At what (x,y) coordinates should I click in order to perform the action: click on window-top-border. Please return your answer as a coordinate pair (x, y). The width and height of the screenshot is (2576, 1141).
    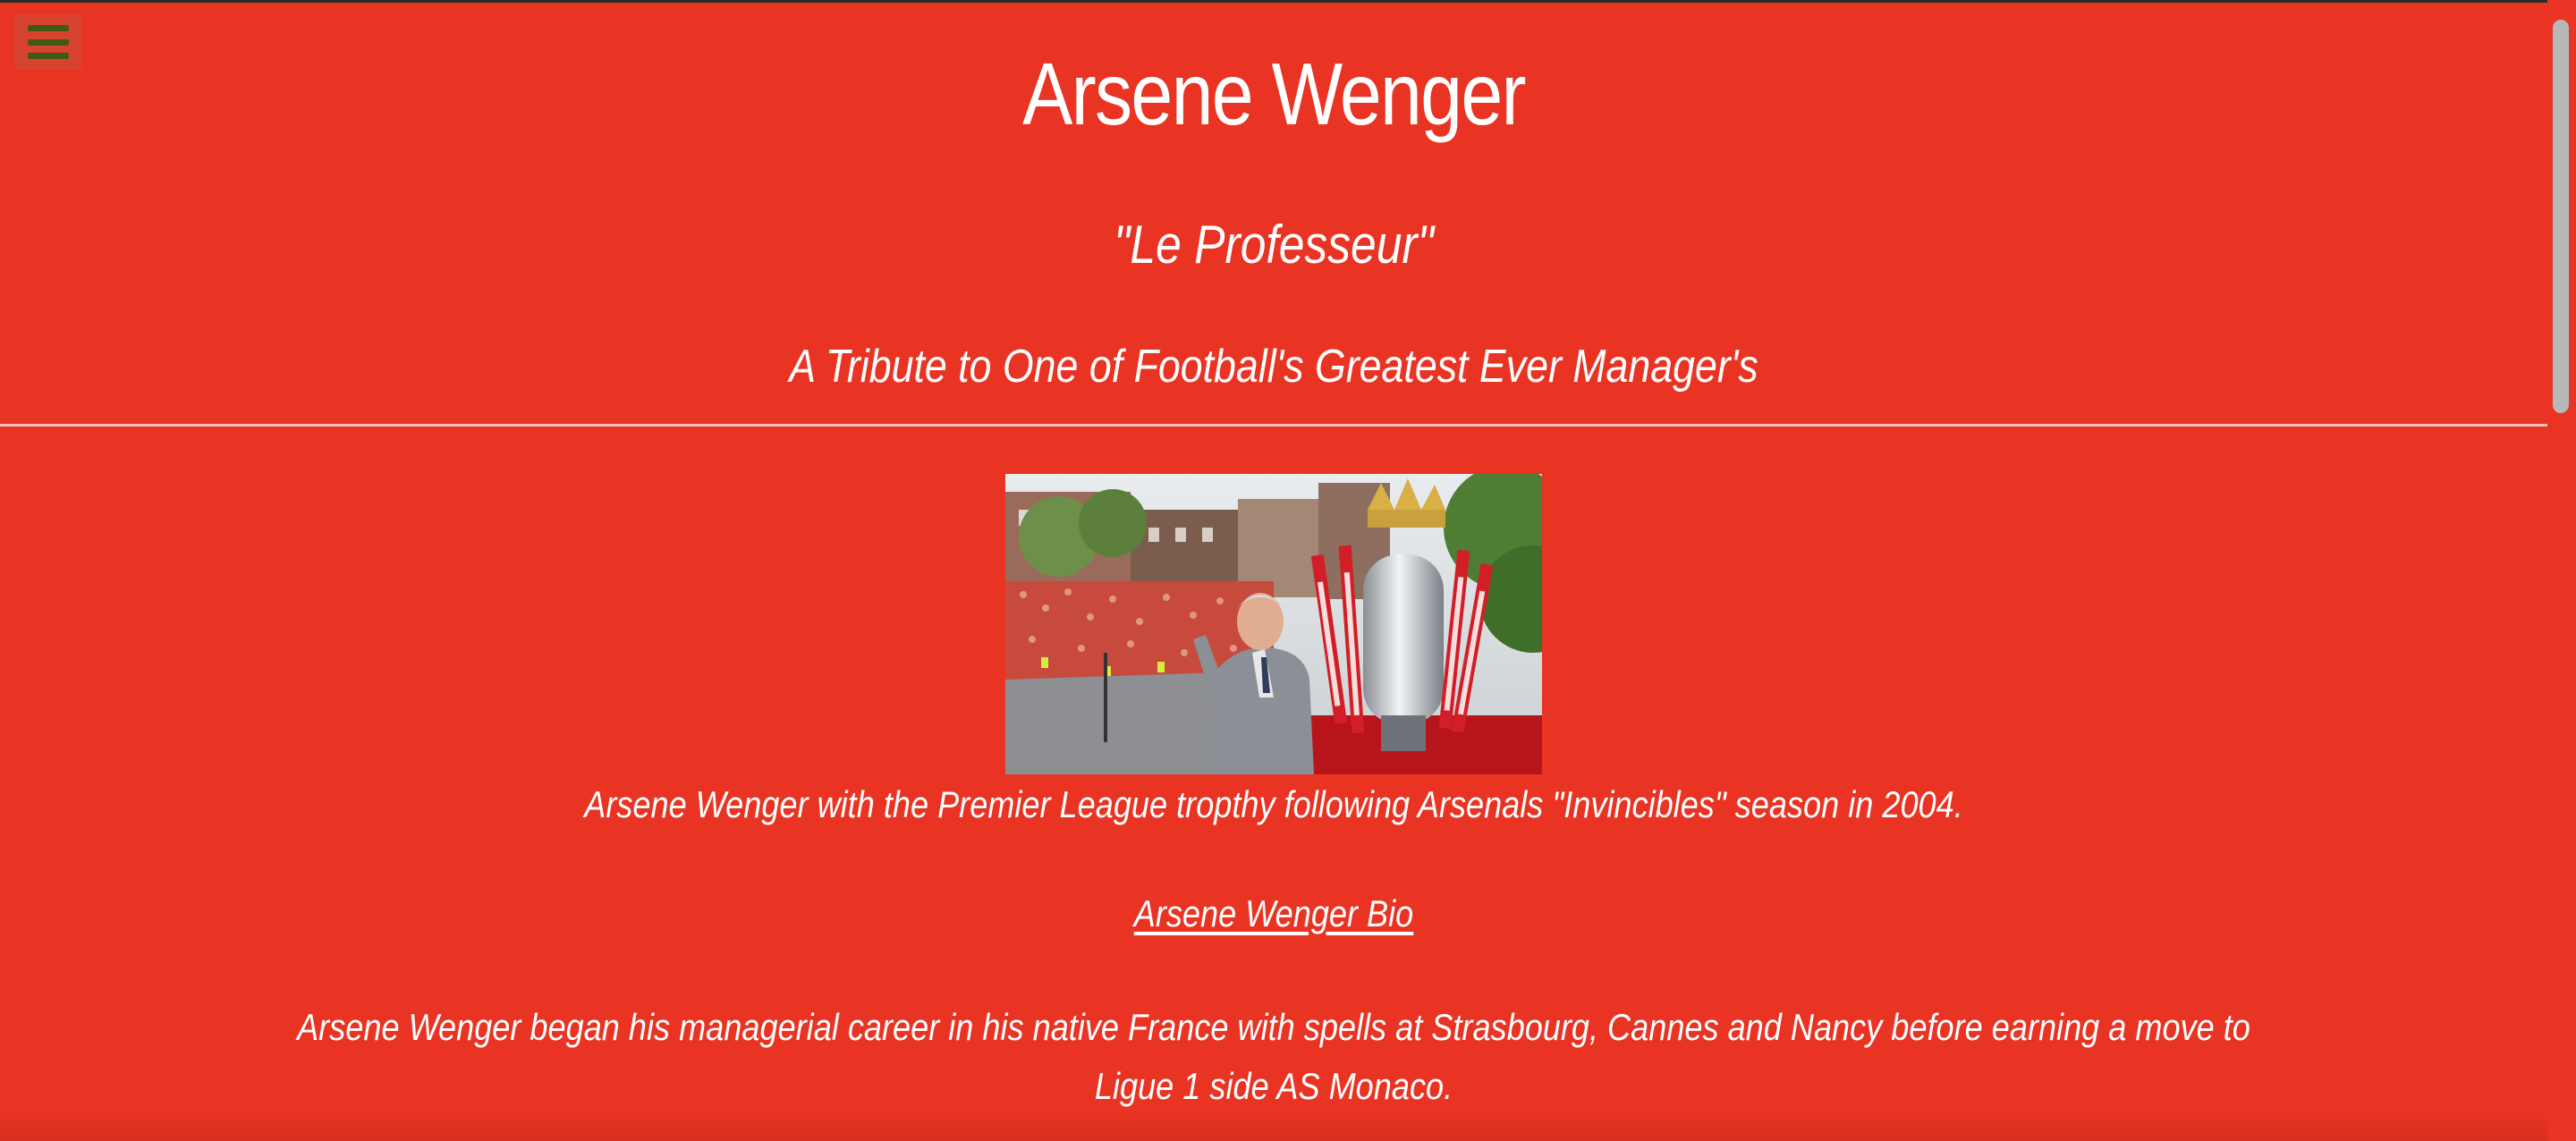
    Looking at the image, I should click on (1288, 1).